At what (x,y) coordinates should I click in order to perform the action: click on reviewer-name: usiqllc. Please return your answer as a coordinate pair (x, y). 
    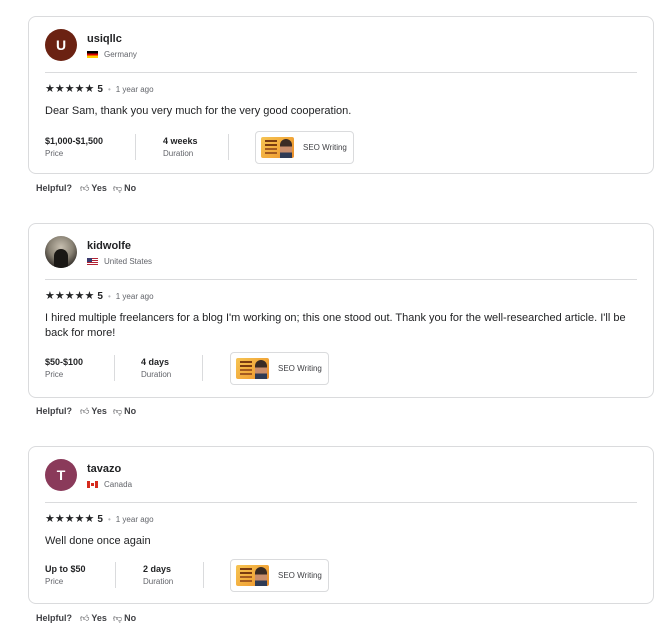
    Looking at the image, I should click on (112, 39).